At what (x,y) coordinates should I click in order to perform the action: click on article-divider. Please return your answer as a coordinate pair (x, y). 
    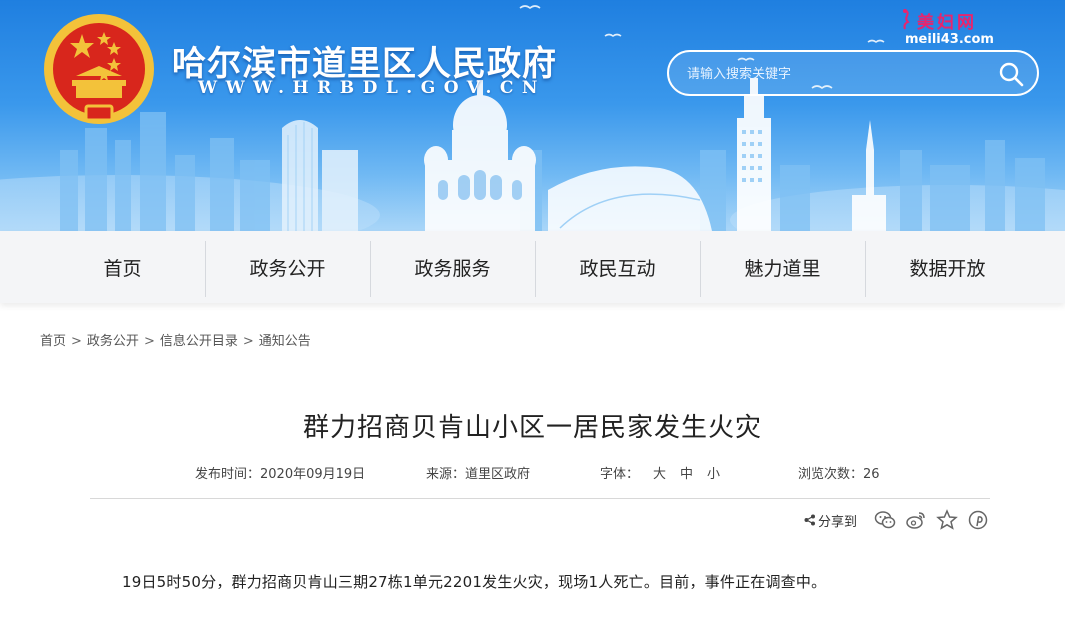
    Looking at the image, I should click on (540, 498).